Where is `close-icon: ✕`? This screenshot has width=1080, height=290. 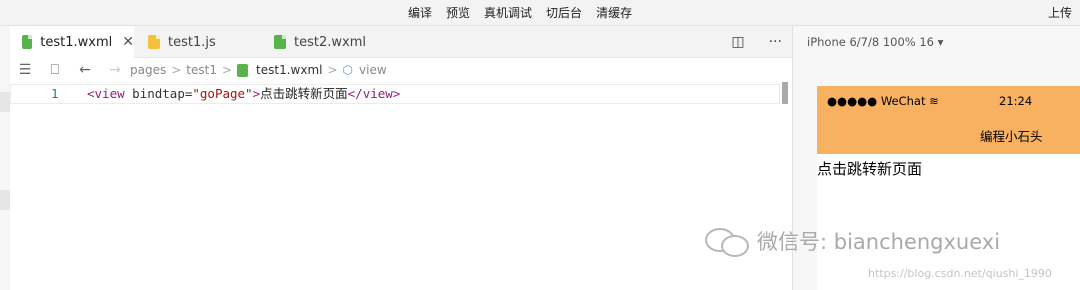
close-icon: ✕ is located at coordinates (128, 42).